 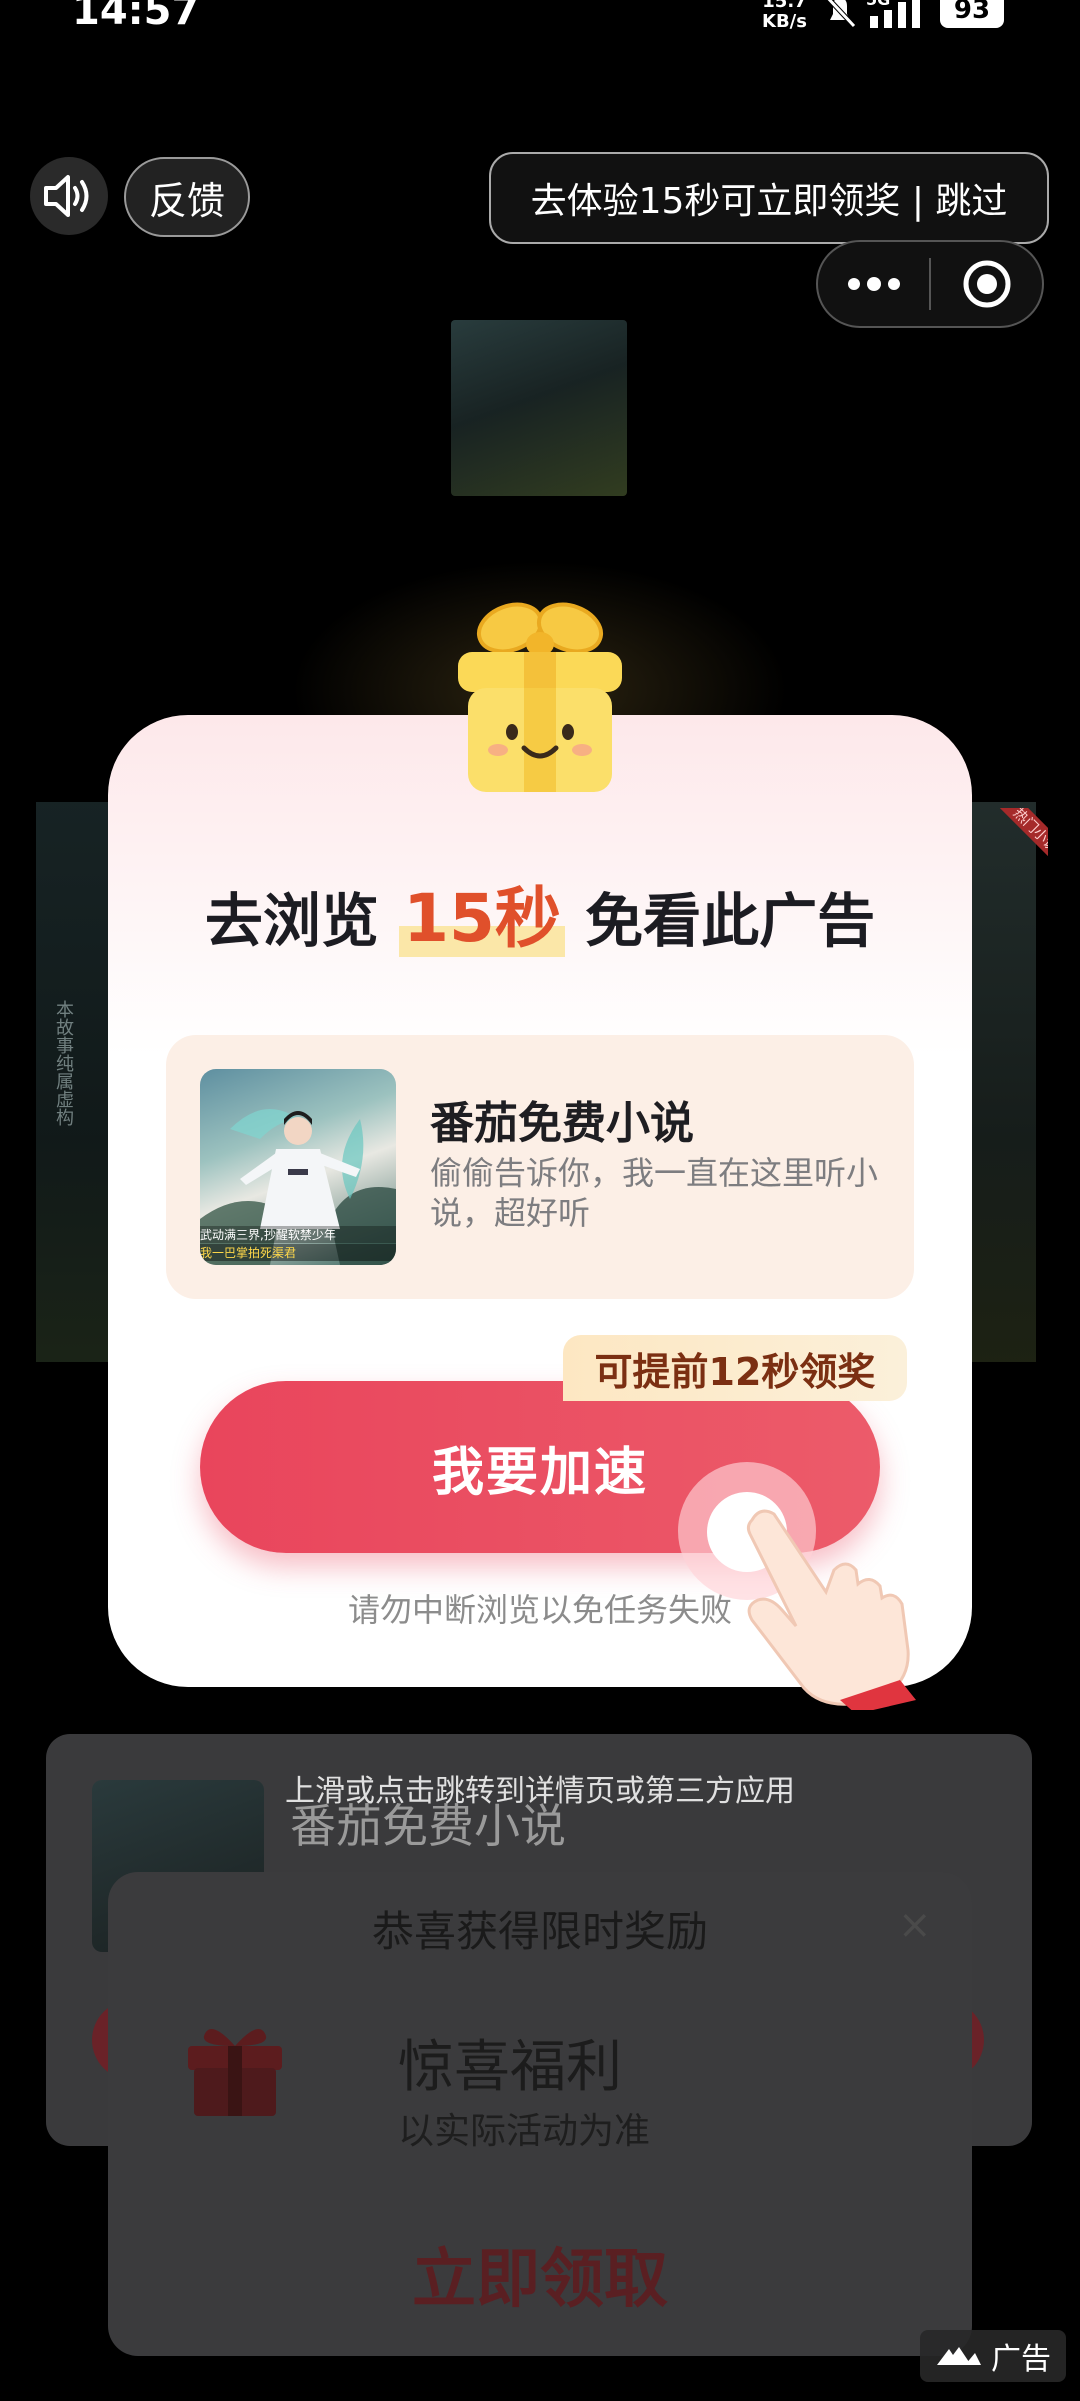 What do you see at coordinates (959, 2356) in the screenshot?
I see `ad-network-logo-icon` at bounding box center [959, 2356].